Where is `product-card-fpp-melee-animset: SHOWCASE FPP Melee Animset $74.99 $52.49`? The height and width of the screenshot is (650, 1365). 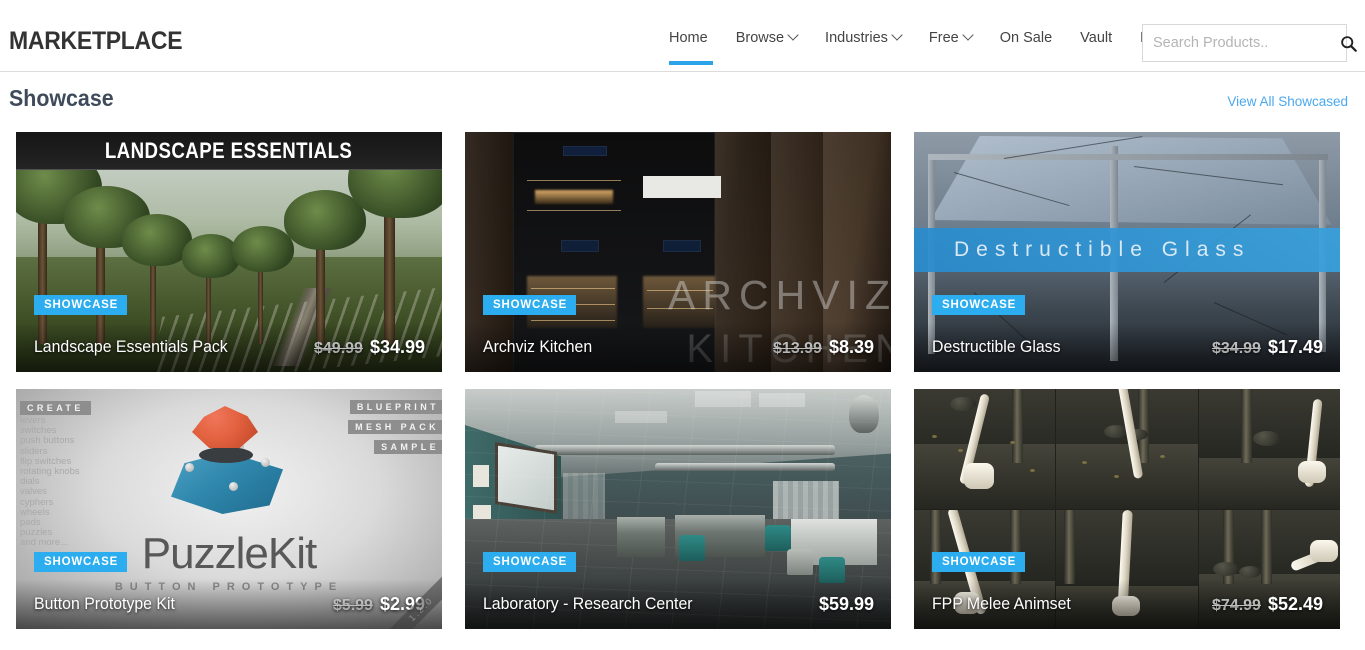 product-card-fpp-melee-animset: SHOWCASE FPP Melee Animset $74.99 $52.49 is located at coordinates (1127, 509).